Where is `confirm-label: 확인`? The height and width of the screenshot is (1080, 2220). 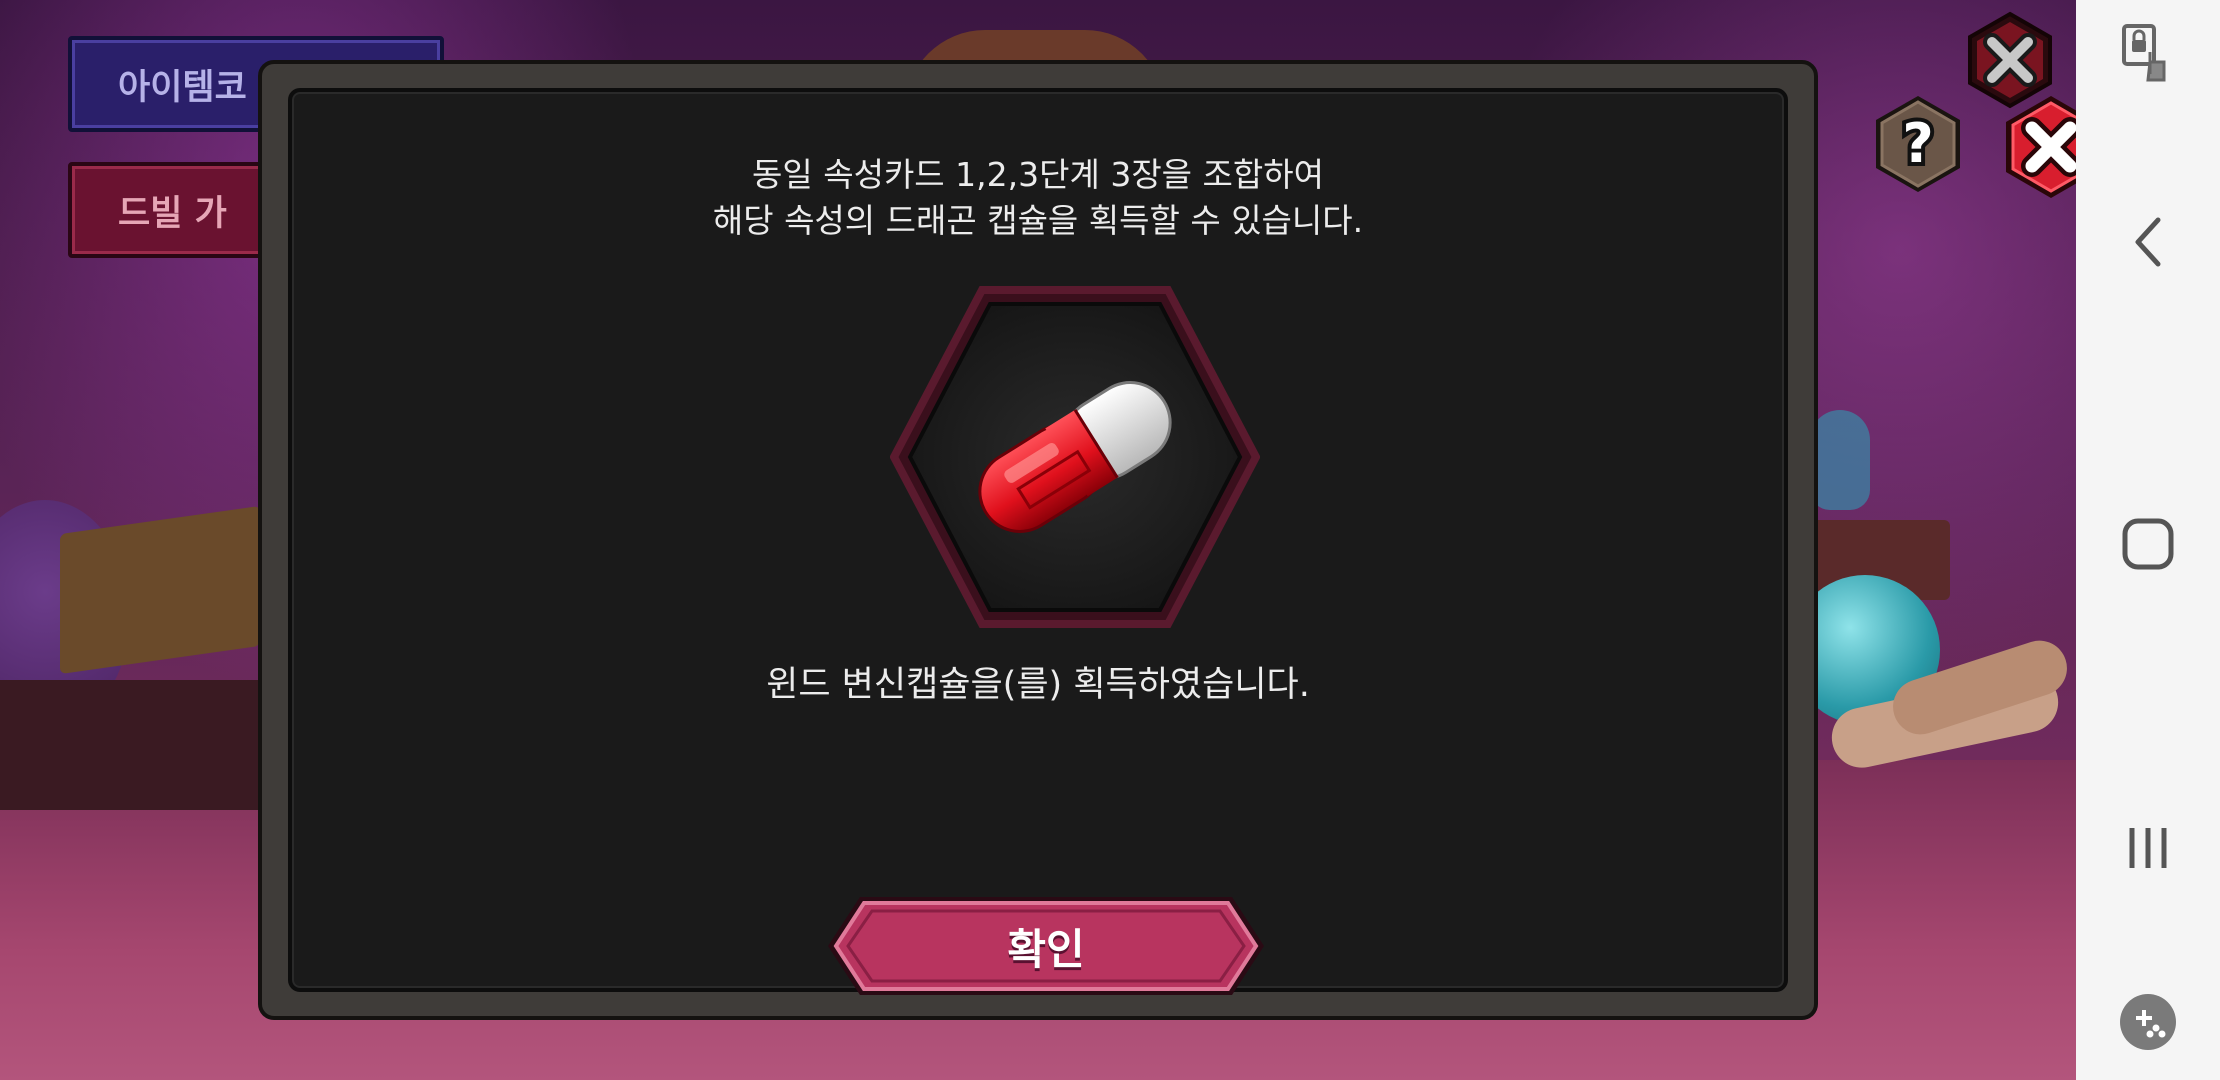
confirm-label: 확인 is located at coordinates (1046, 949).